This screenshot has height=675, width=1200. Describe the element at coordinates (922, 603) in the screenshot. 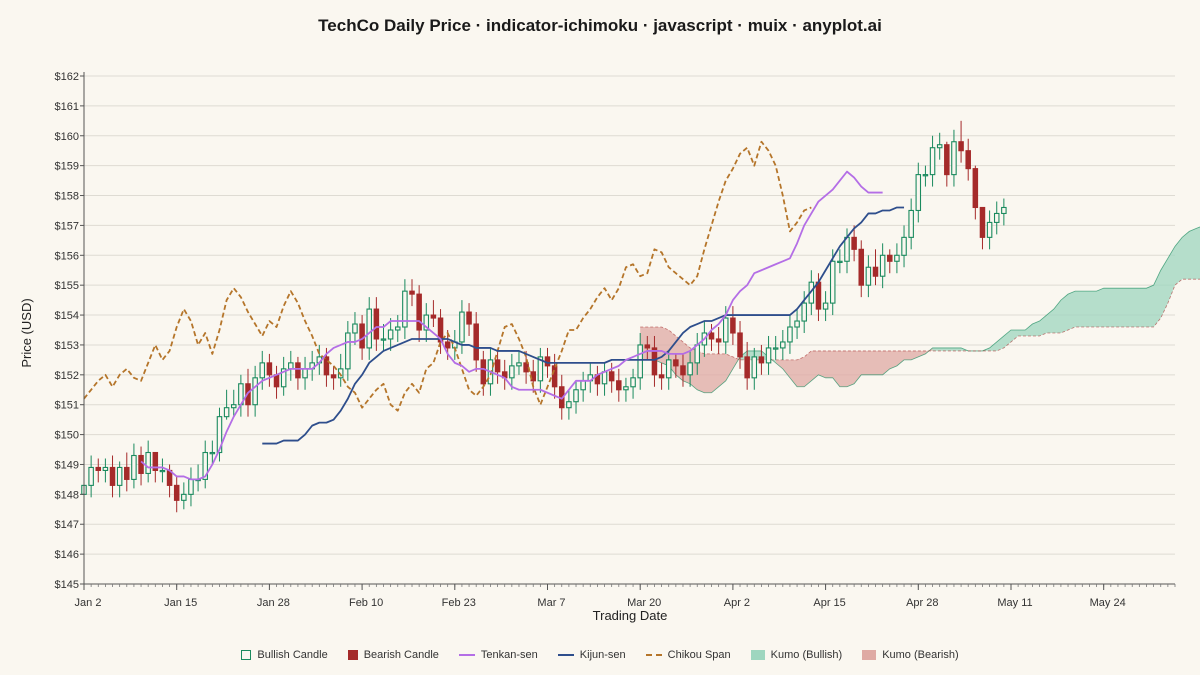

I see `x-tick-label: Apr 28` at that location.